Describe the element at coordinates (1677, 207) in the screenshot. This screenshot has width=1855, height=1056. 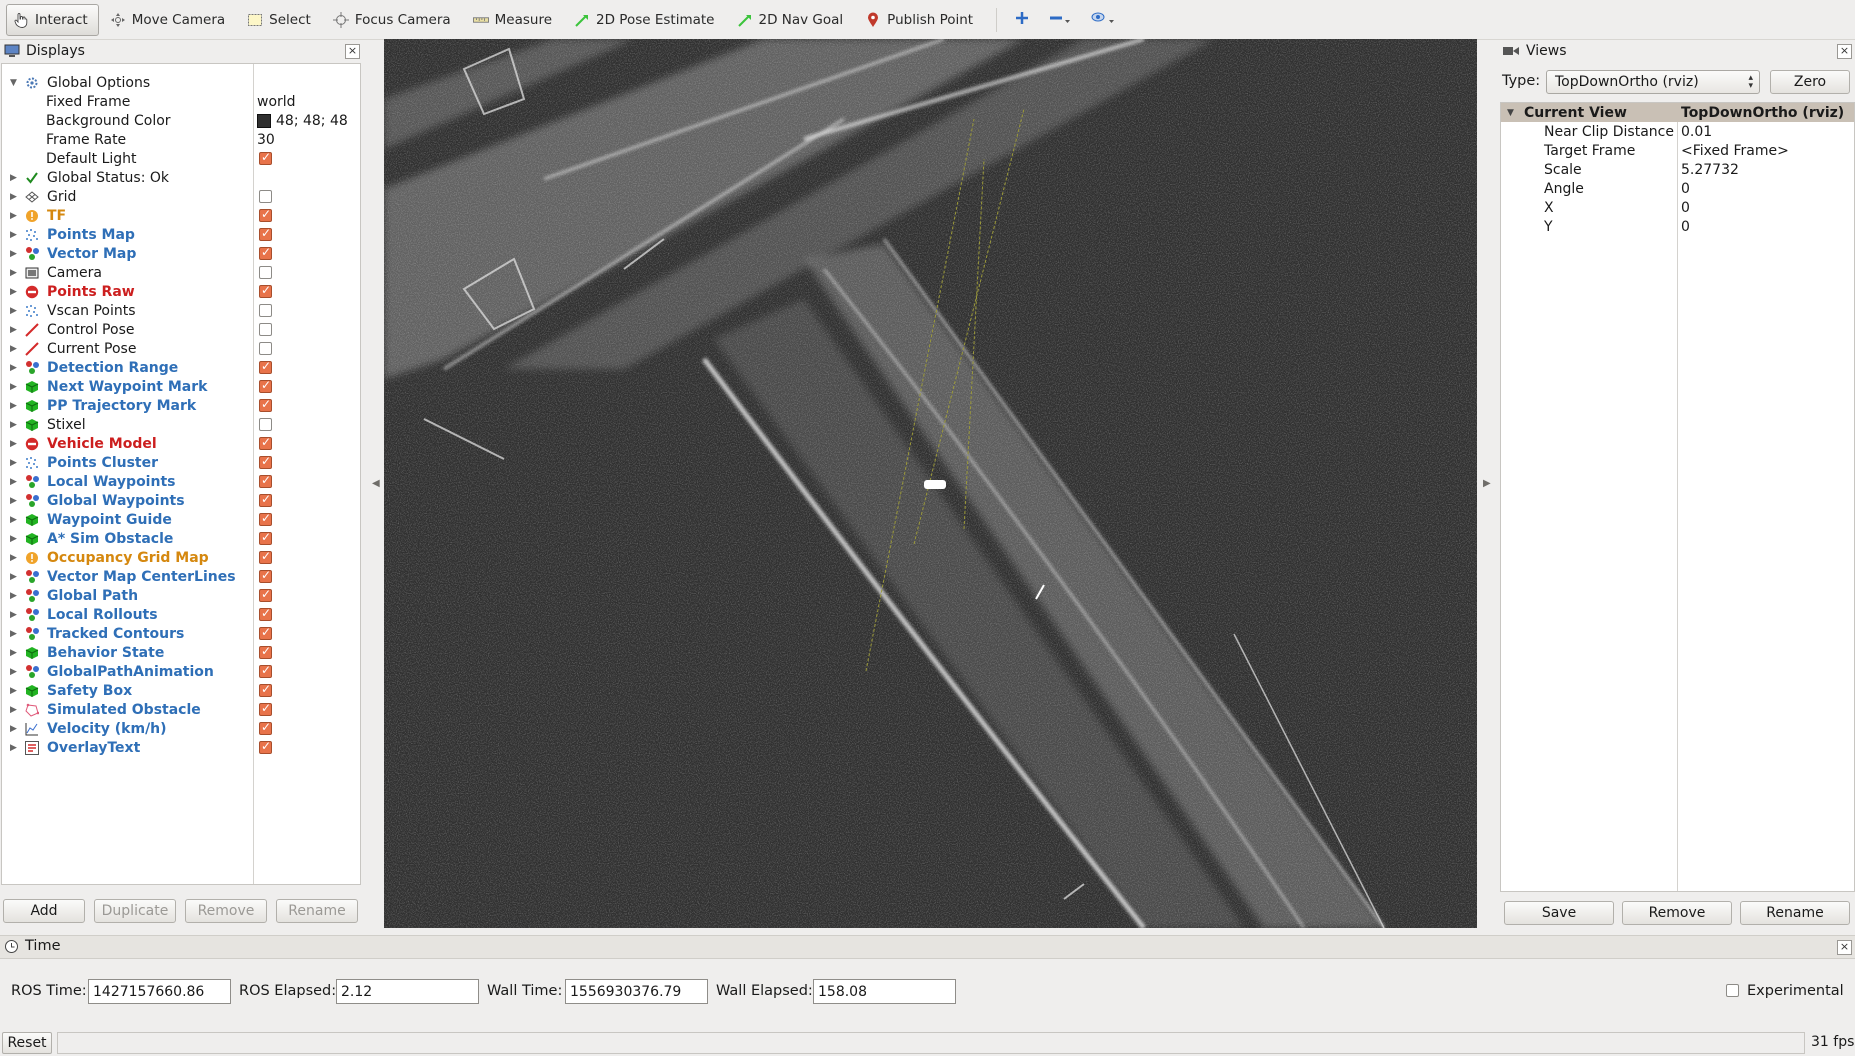
I see `view-property-x: X0` at that location.